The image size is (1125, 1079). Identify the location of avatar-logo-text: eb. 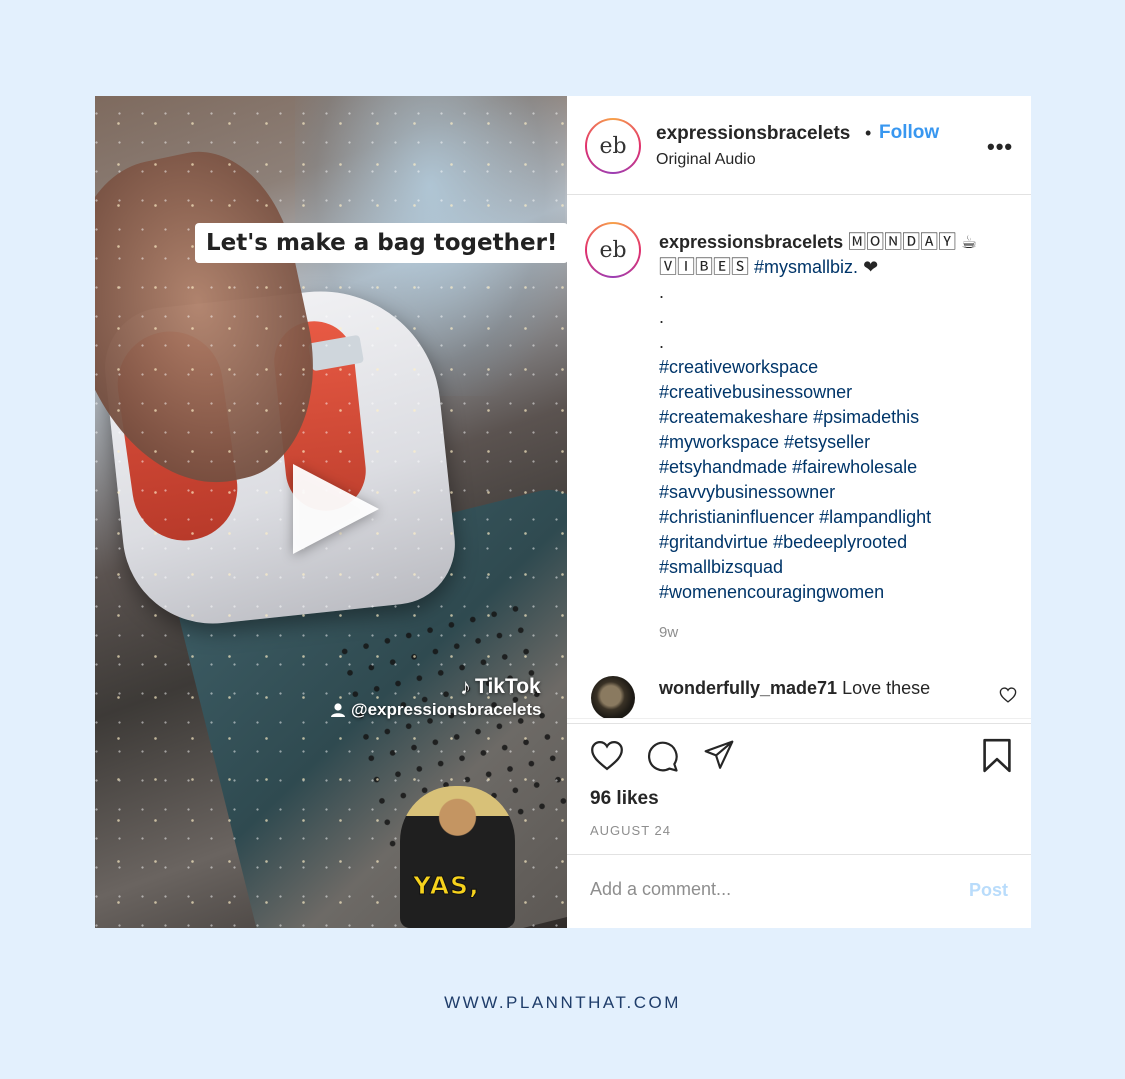
(613, 146).